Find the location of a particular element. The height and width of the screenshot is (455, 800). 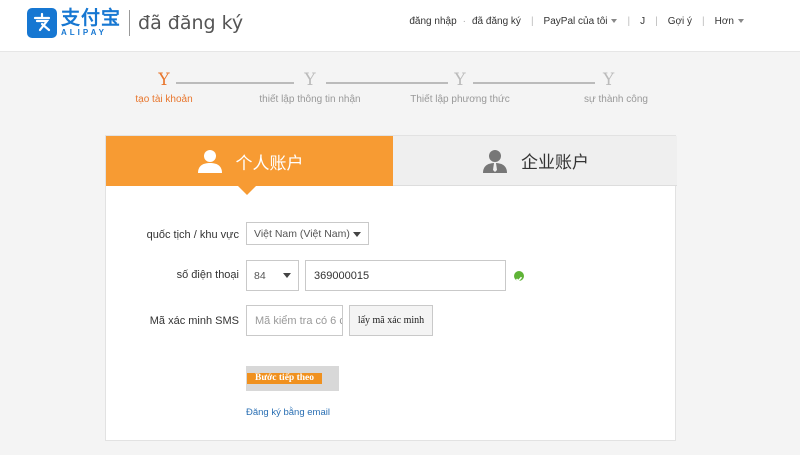

logo-english-text: ALIPAY is located at coordinates (84, 32).